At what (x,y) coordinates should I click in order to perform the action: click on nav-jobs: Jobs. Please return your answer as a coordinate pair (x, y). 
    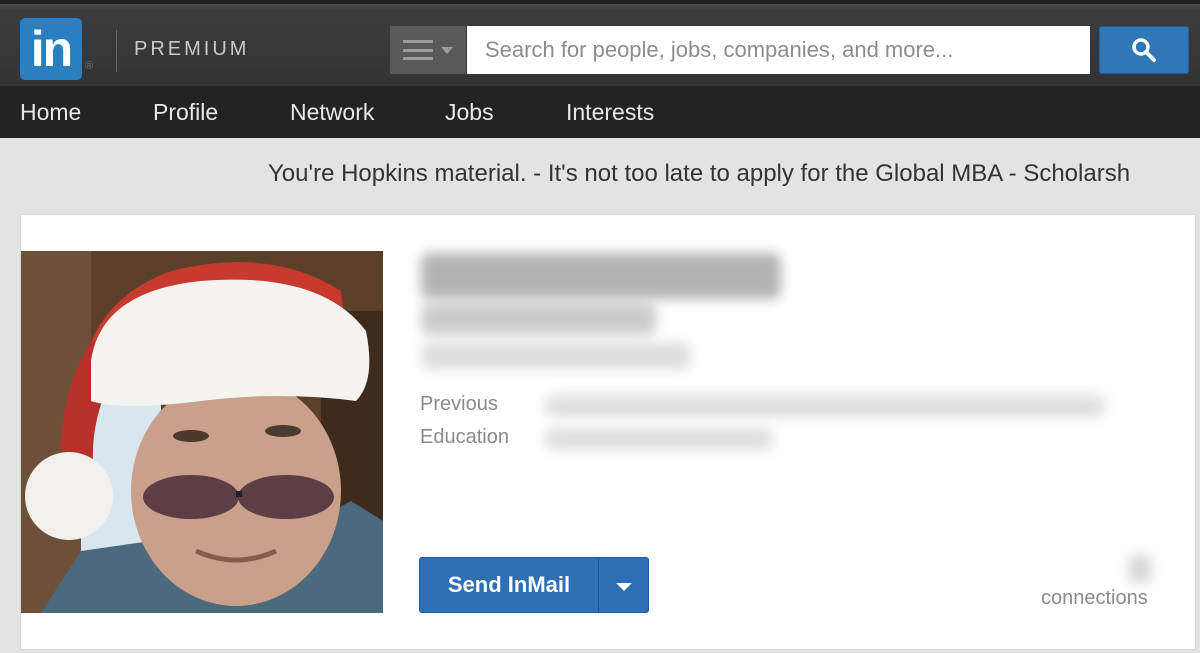
    Looking at the image, I should click on (469, 112).